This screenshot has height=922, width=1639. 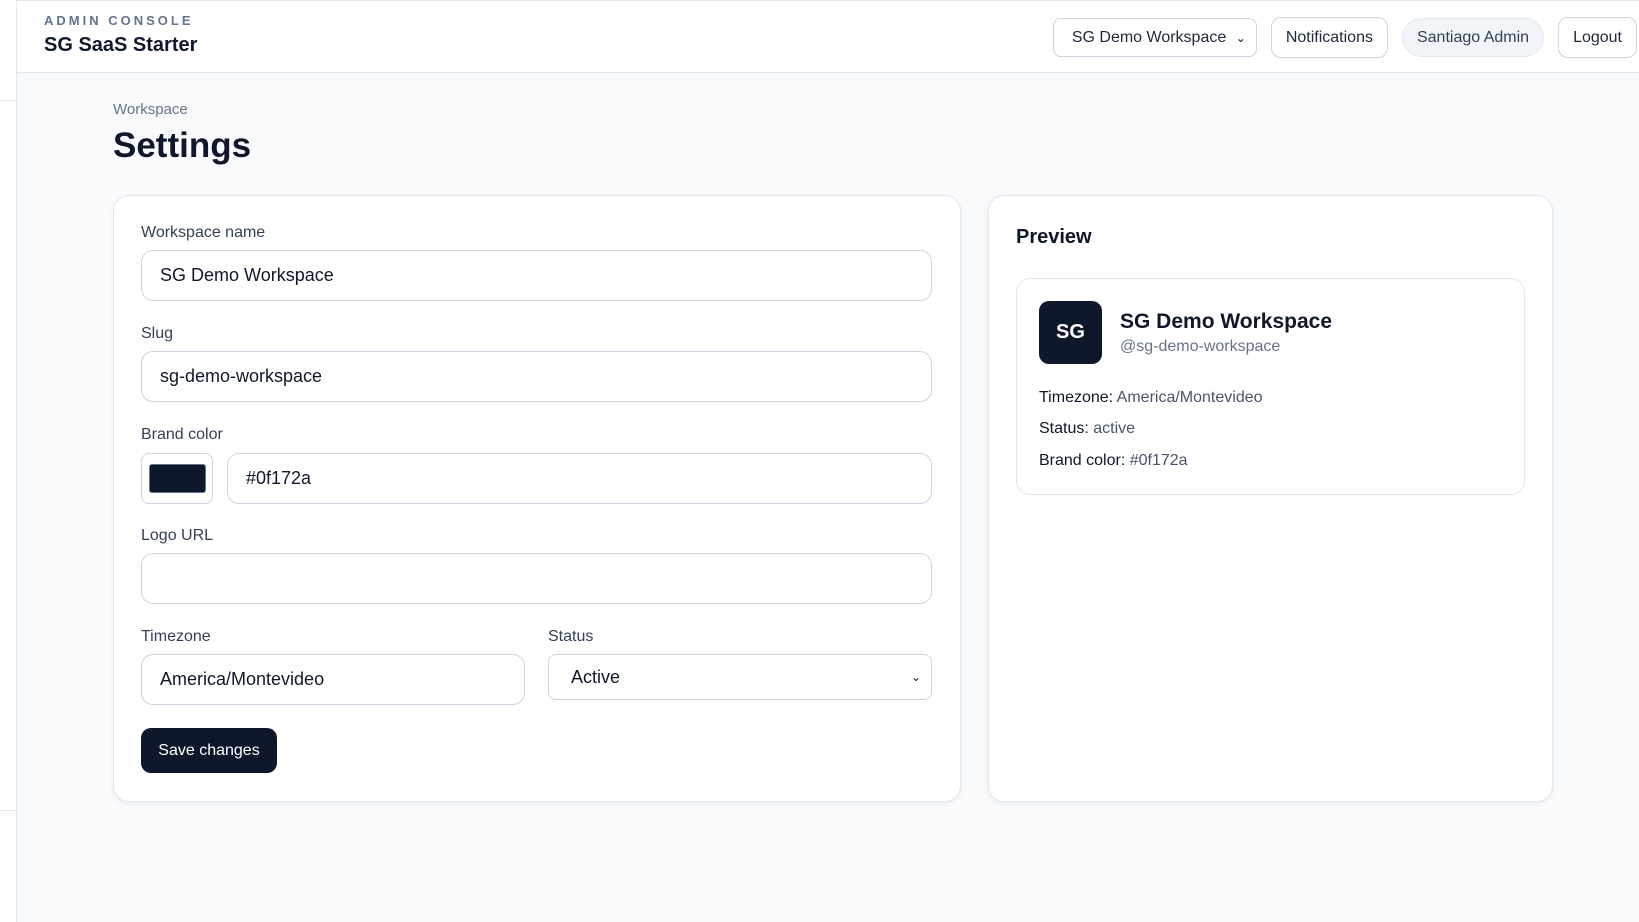 What do you see at coordinates (1473, 37) in the screenshot?
I see `user-menu: Santiago Admin` at bounding box center [1473, 37].